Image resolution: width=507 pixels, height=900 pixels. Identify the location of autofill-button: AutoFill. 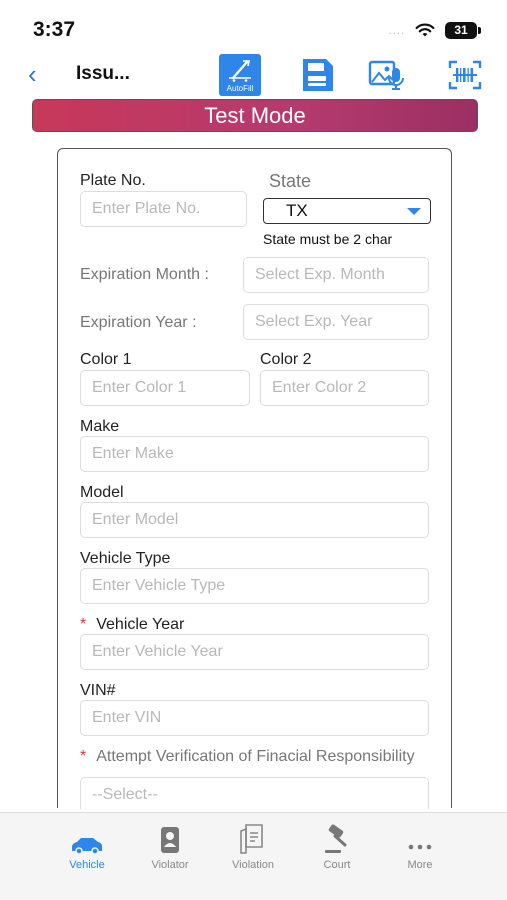
(240, 75).